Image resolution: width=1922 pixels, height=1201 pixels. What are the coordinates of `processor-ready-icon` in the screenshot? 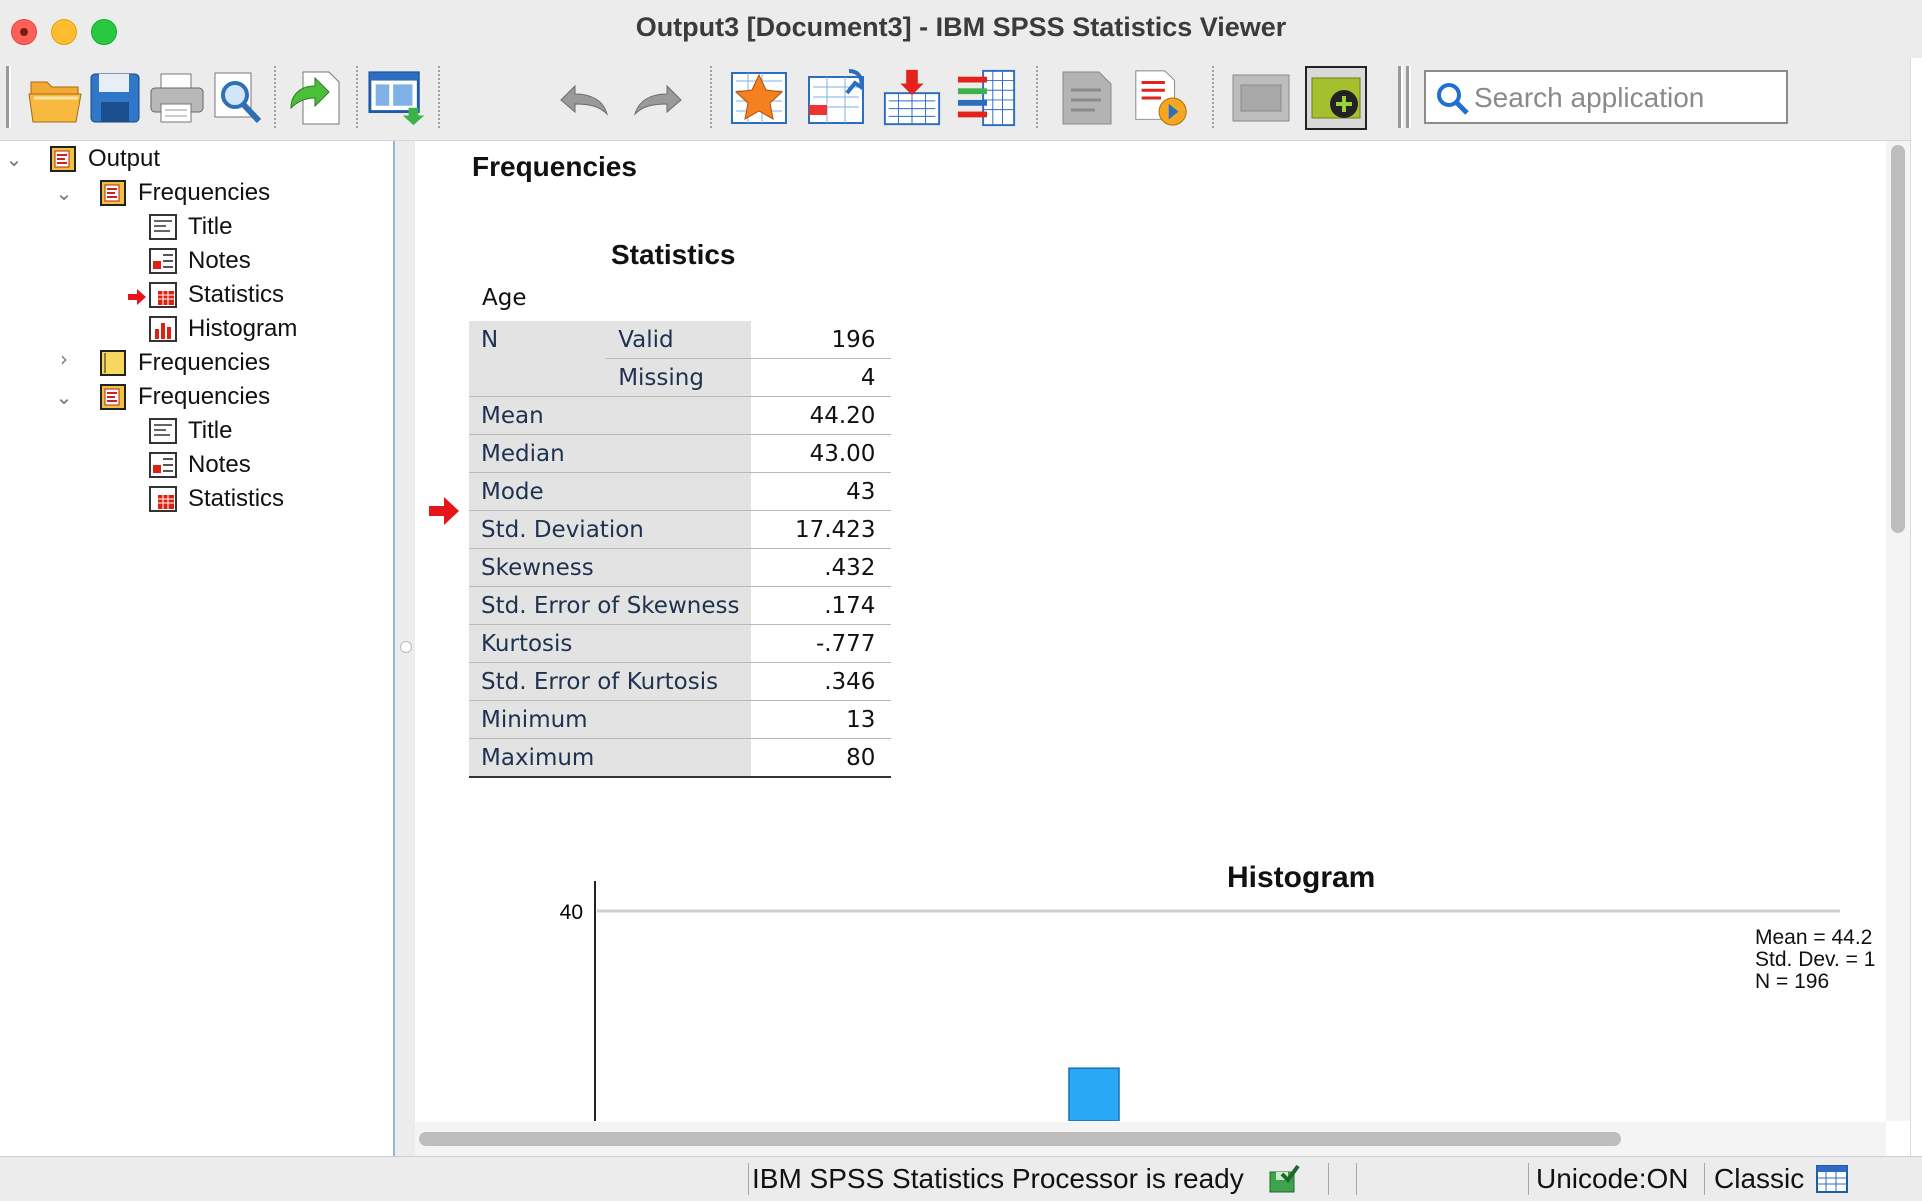 It's located at (1284, 1179).